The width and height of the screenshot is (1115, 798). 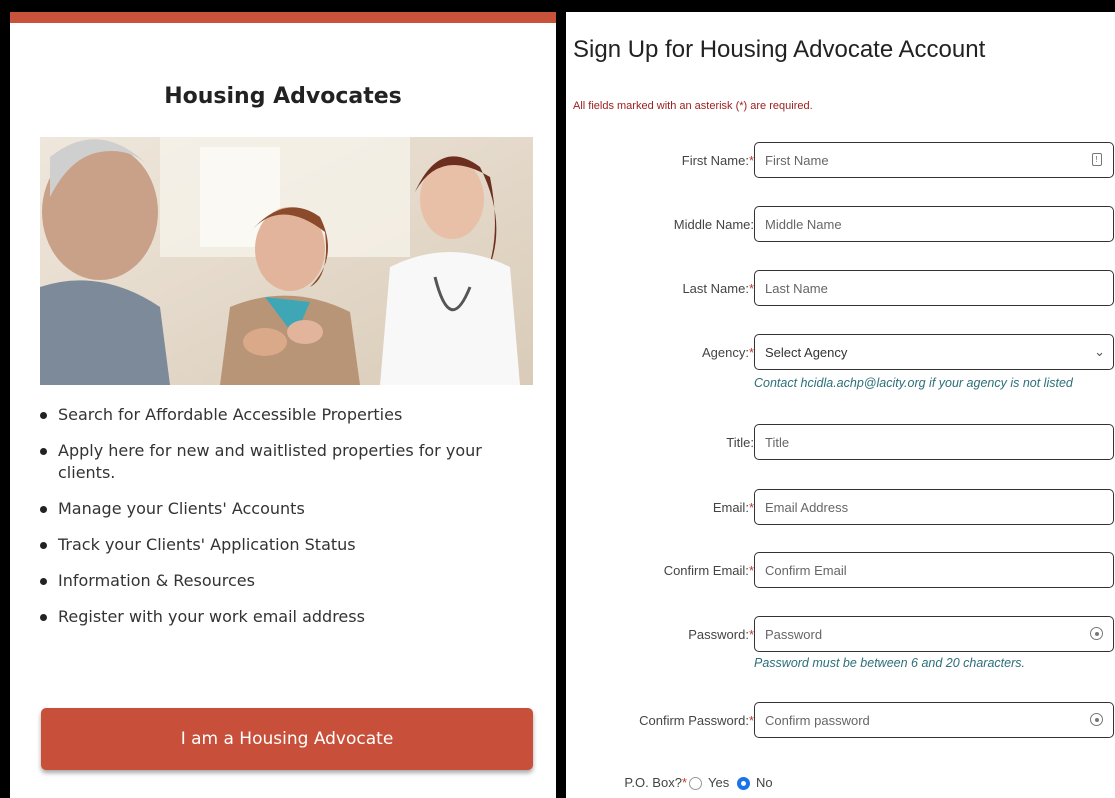 I want to click on last-name-input, so click(x=934, y=288).